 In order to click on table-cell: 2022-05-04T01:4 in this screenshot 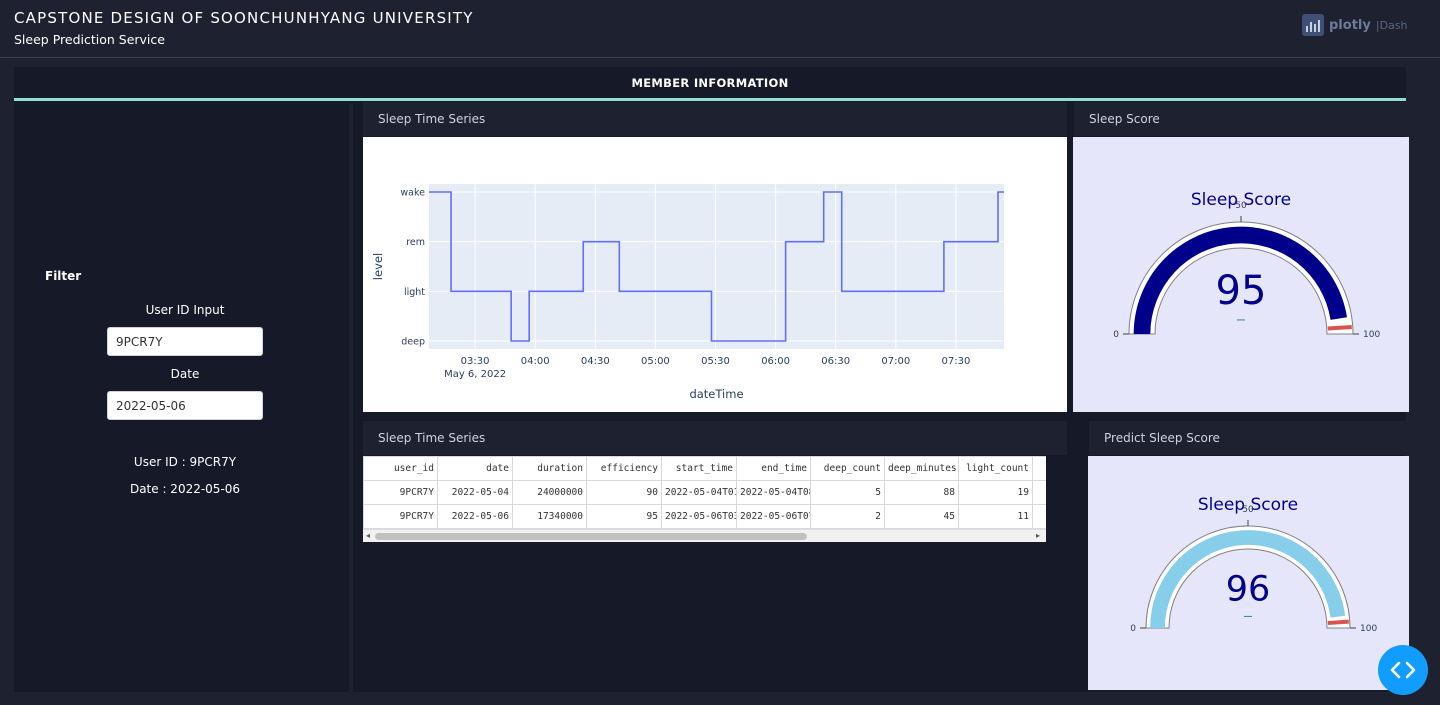, I will do `click(699, 492)`.